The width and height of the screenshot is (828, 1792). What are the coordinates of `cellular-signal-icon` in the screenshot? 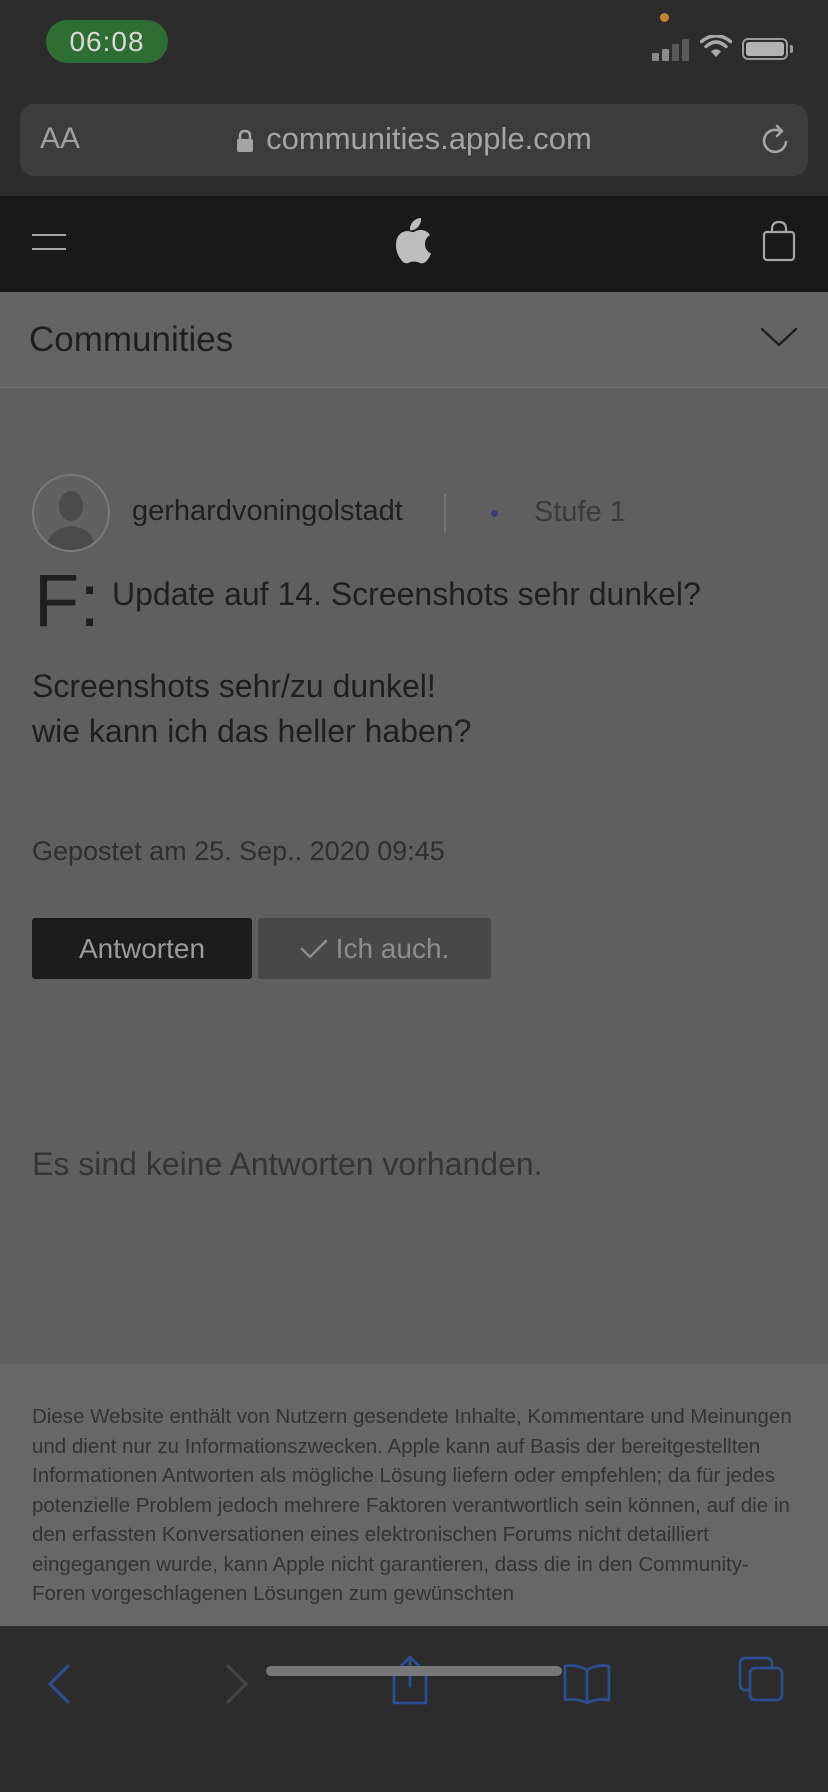 It's located at (672, 49).